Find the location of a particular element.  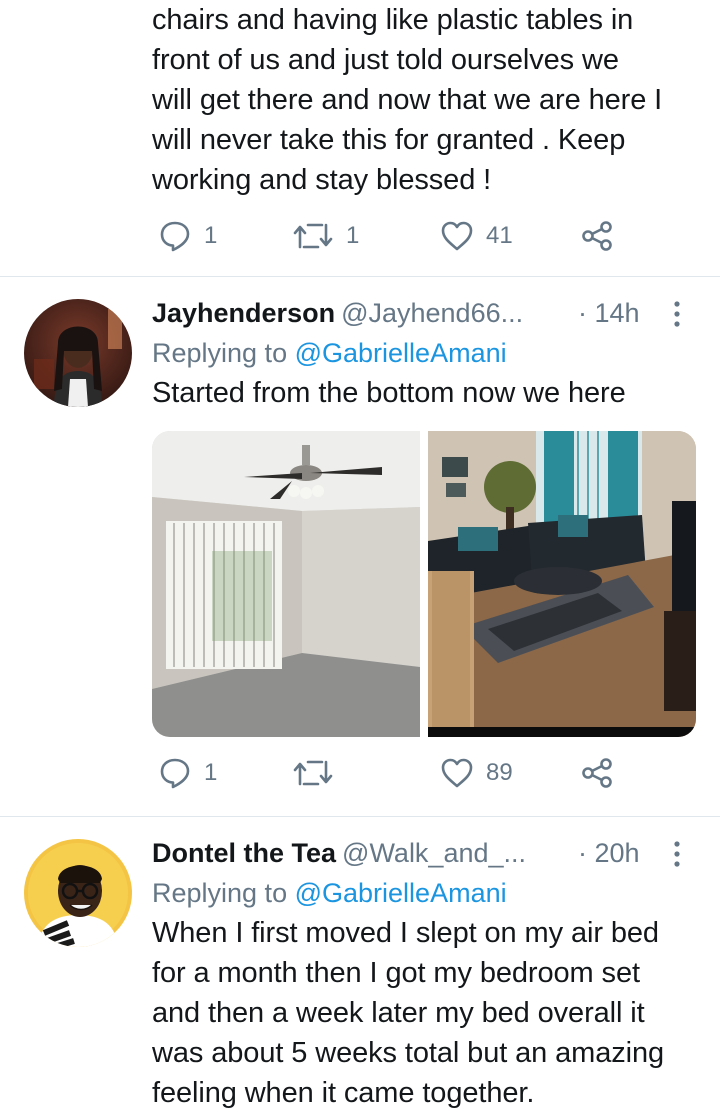

retweet-button is located at coordinates (319, 773).